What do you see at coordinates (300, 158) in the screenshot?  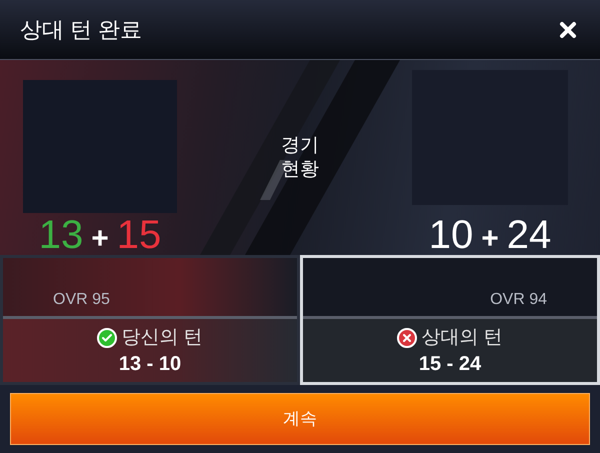 I see `status-label: 경기 현황` at bounding box center [300, 158].